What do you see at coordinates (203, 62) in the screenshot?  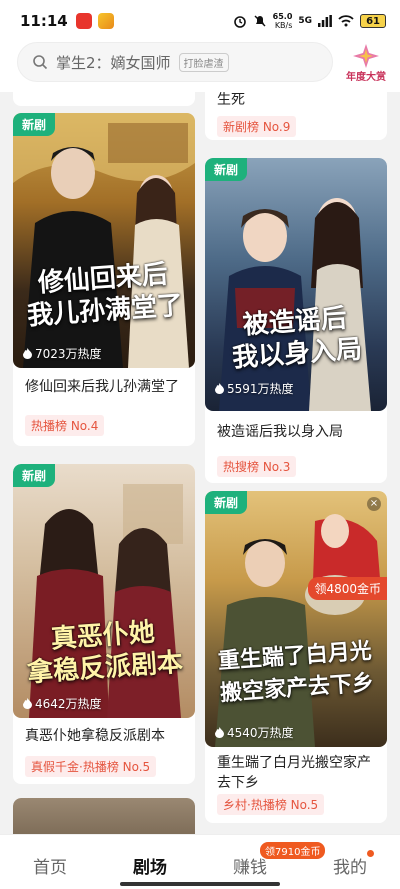 I see `search-tag: 打脸虐渣` at bounding box center [203, 62].